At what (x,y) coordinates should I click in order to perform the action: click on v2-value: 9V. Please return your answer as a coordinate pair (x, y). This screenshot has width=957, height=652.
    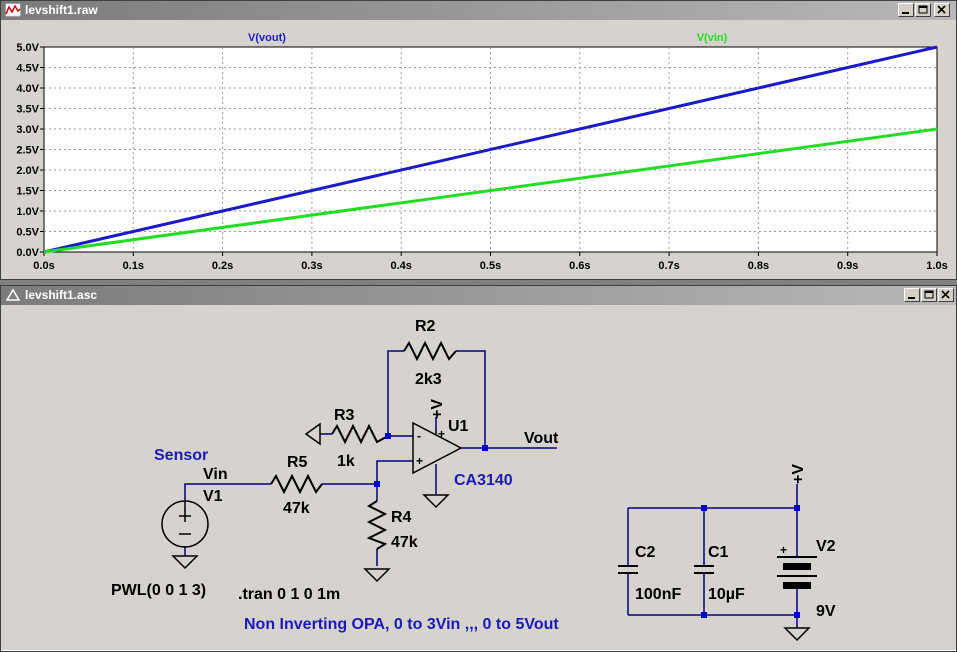
    Looking at the image, I should click on (826, 611).